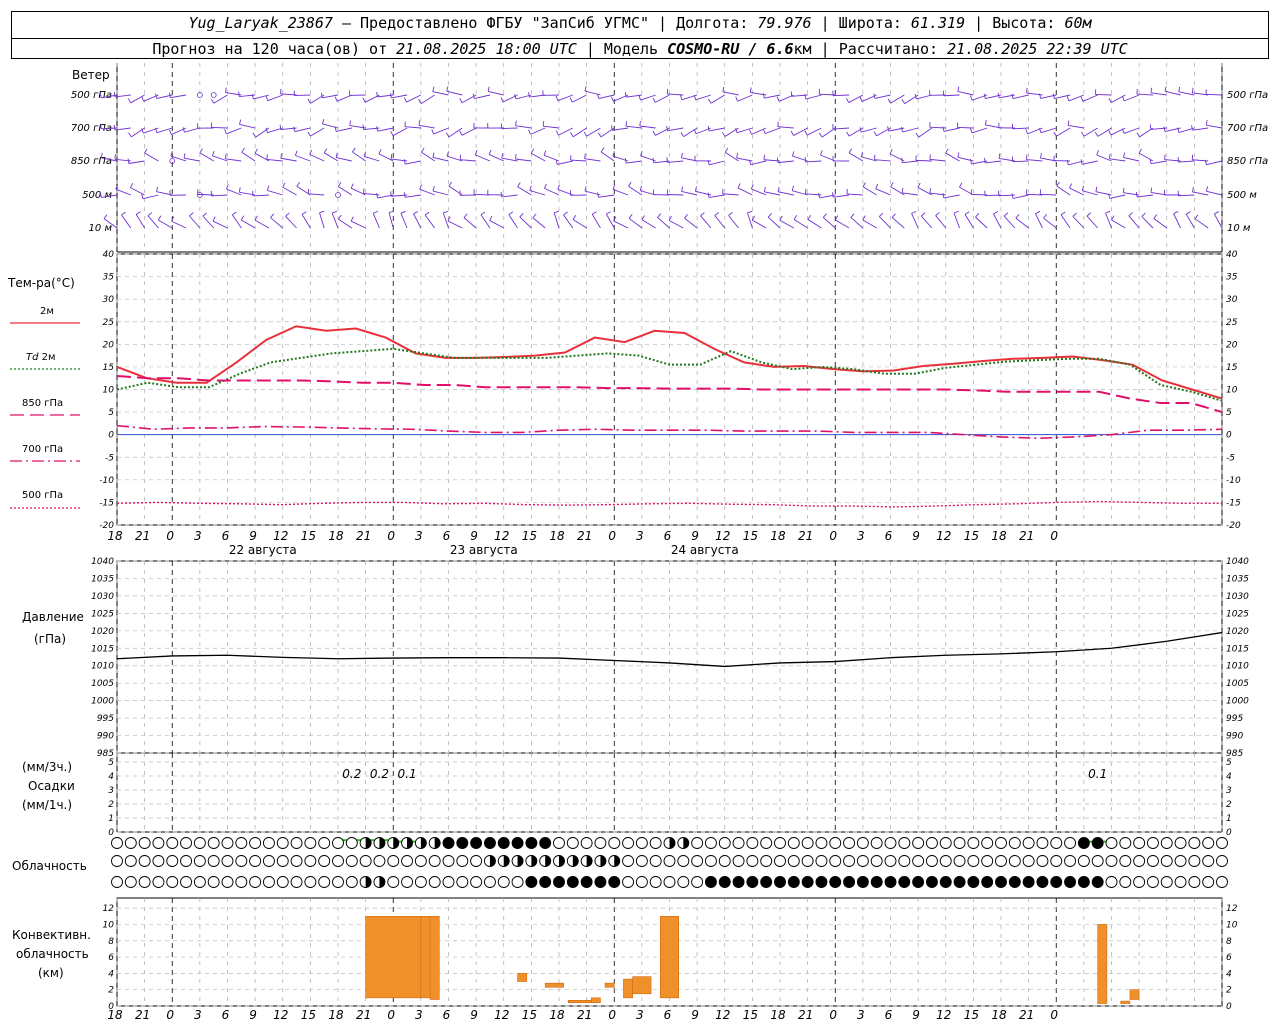 This screenshot has width=1280, height=1024. I want to click on temp-tick-left: 25, so click(109, 323).